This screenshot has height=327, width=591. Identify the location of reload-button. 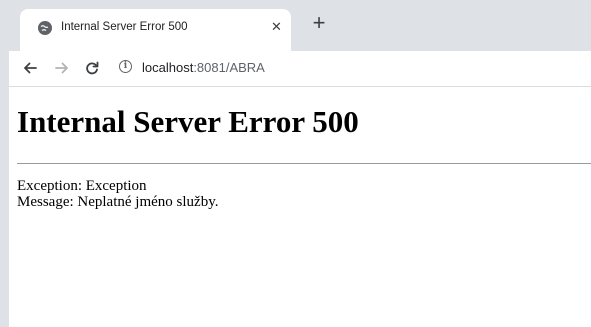
(92, 68).